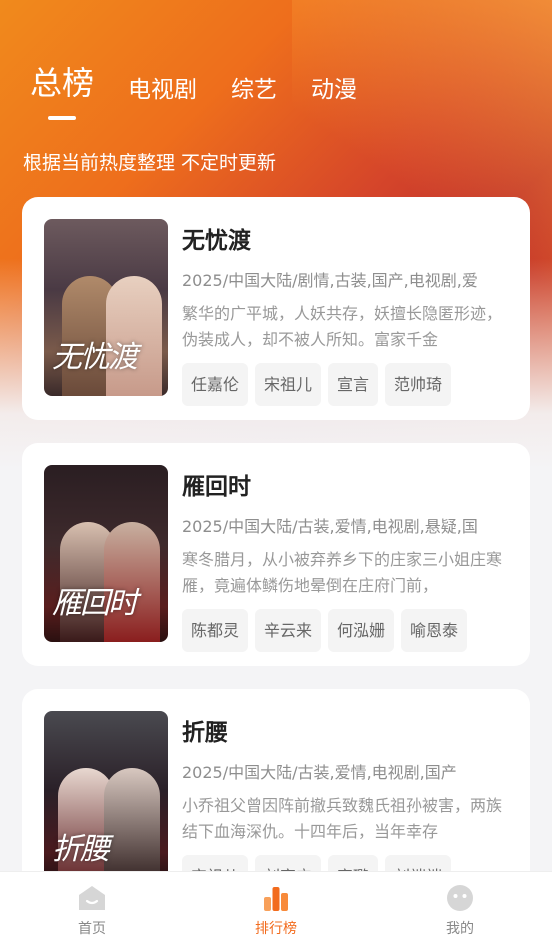 This screenshot has height=950, width=552. Describe the element at coordinates (319, 772) in the screenshot. I see `show-meta: 2025/中国大陆/古装,爱情,电视剧,国产` at that location.